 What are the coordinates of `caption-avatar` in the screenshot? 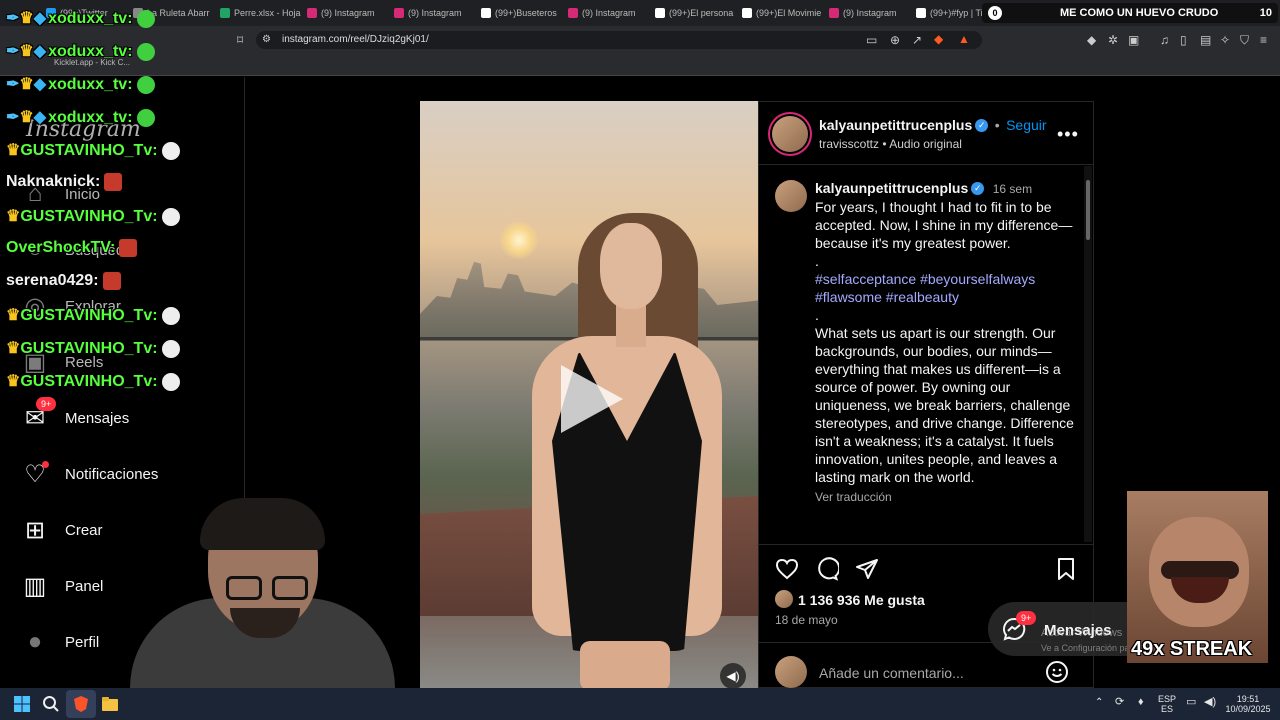 It's located at (791, 196).